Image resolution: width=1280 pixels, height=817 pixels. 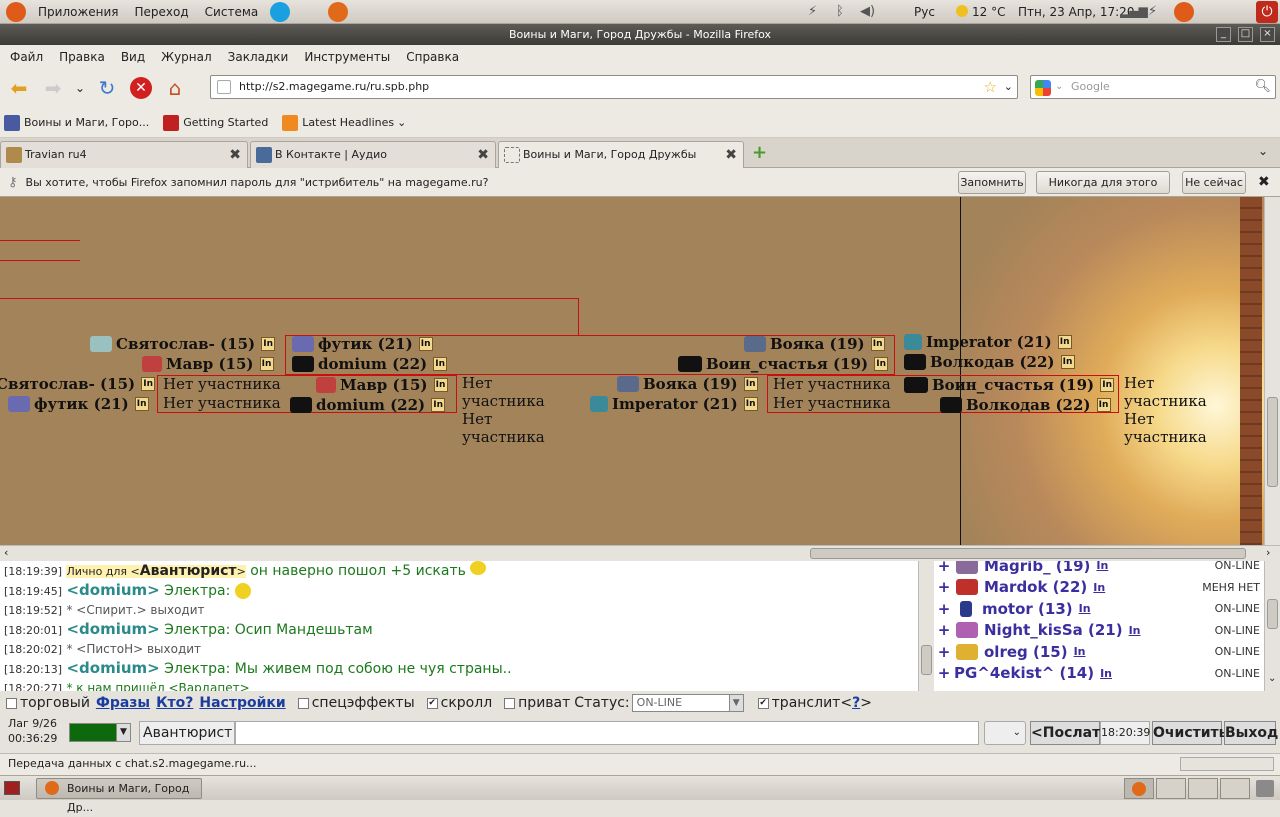 I want to click on menu-help: Справка, so click(x=432, y=57).